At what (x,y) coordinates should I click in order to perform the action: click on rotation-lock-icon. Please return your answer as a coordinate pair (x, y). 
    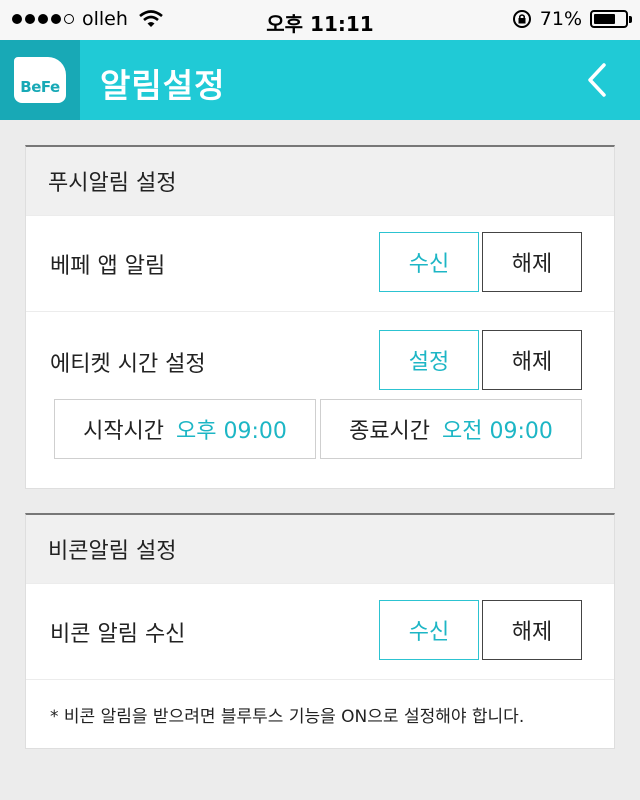
    Looking at the image, I should click on (521, 19).